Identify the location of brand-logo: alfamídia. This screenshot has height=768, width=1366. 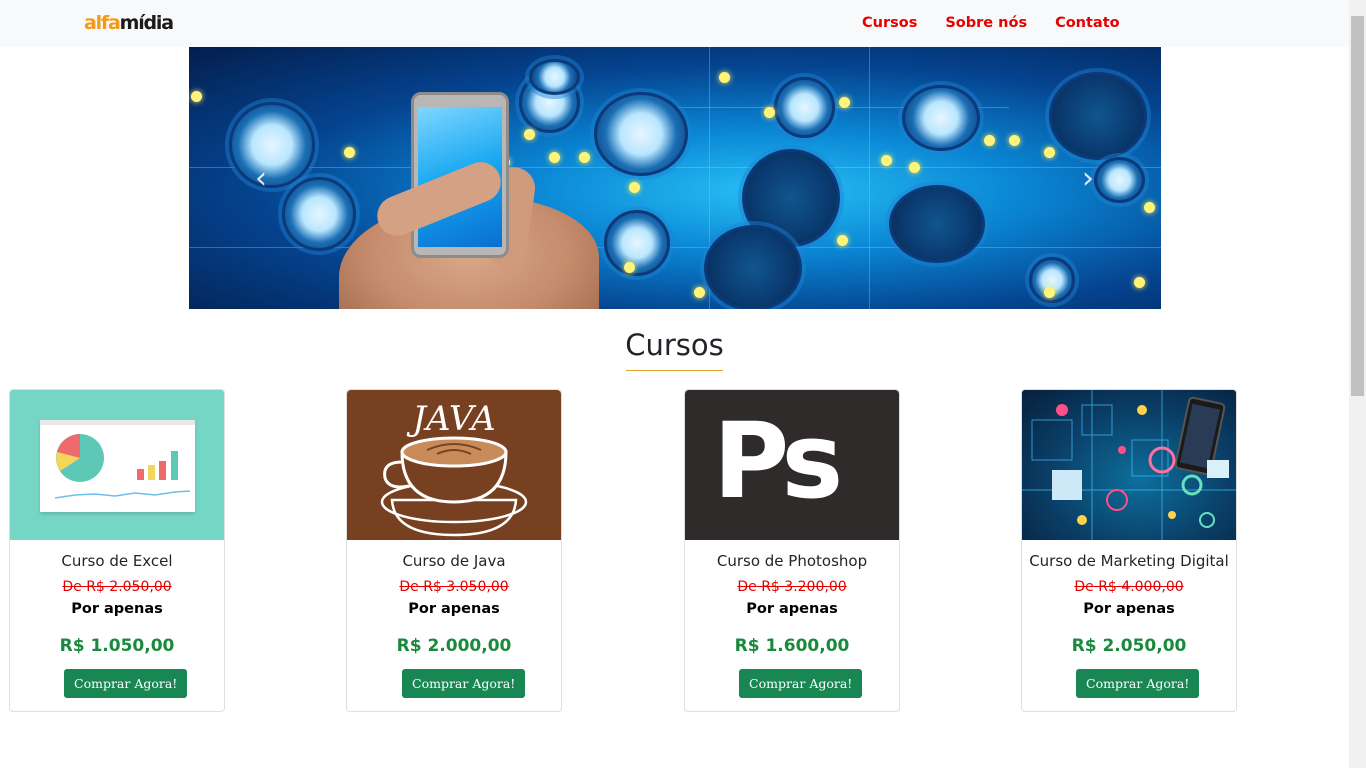
(129, 23).